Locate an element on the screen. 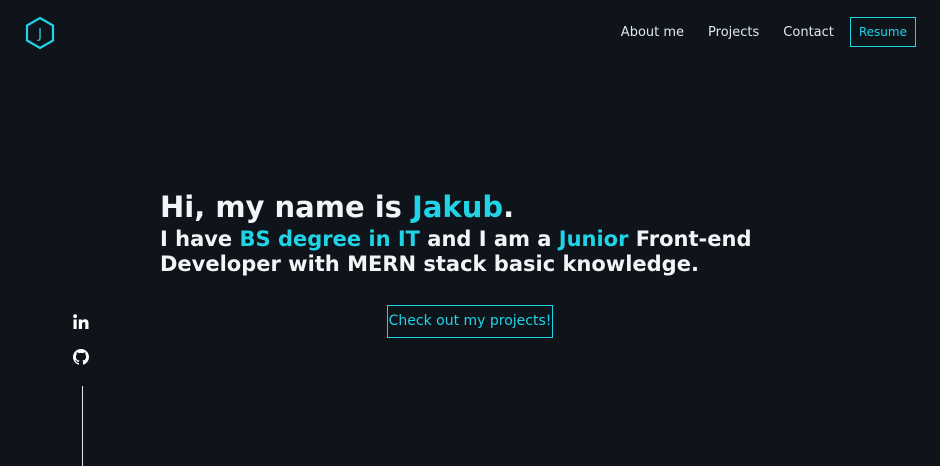  linkedin-icon is located at coordinates (81, 322).